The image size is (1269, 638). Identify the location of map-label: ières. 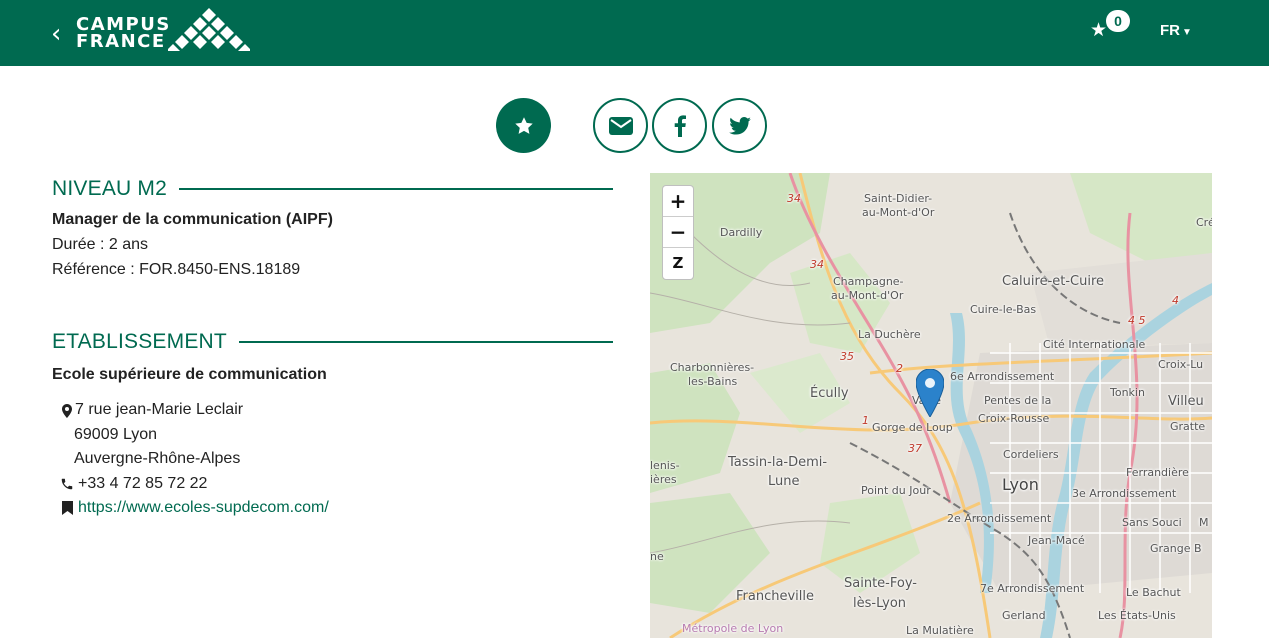
(663, 479).